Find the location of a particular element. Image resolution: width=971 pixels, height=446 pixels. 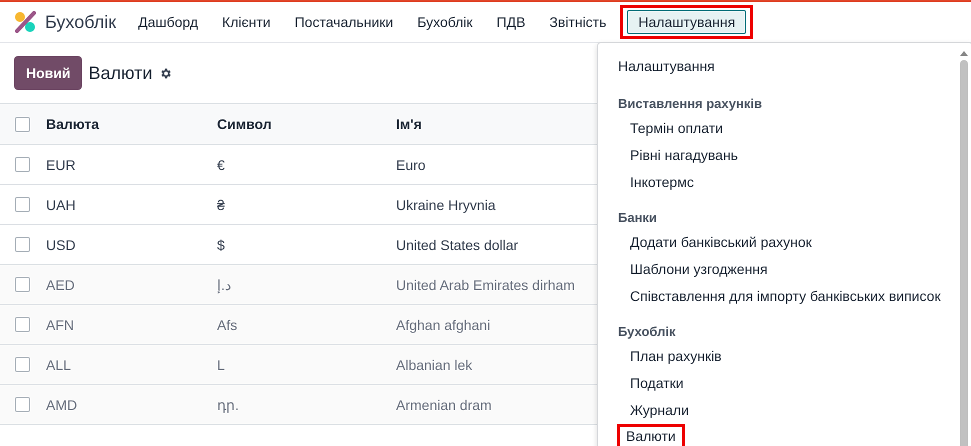

table-cell: Albanian lek is located at coordinates (434, 364).